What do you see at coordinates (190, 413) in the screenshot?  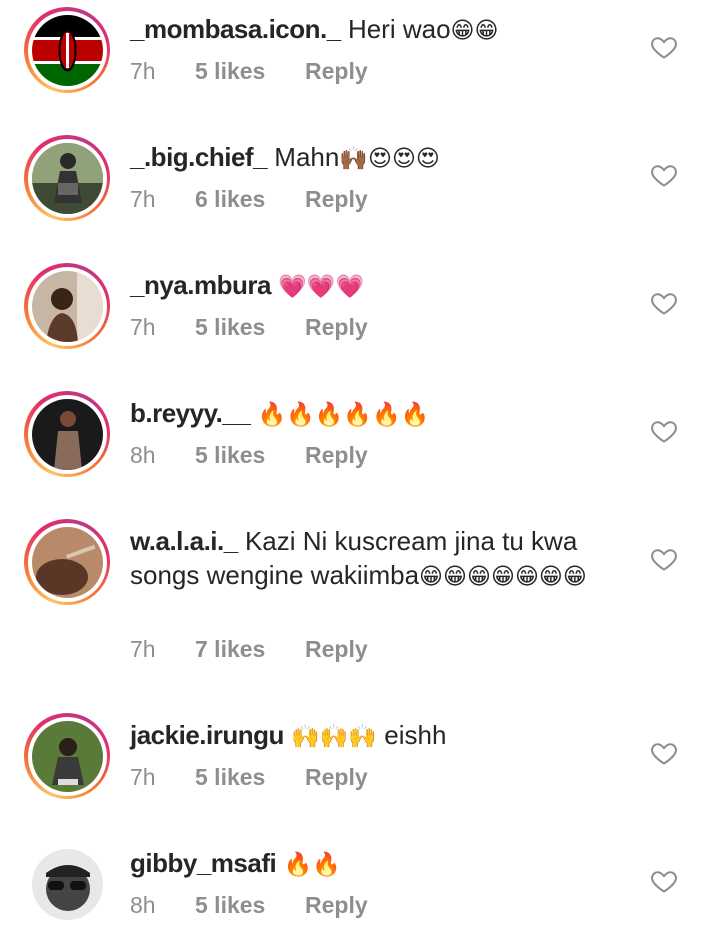 I see `comment-username: b.reyyy.__` at bounding box center [190, 413].